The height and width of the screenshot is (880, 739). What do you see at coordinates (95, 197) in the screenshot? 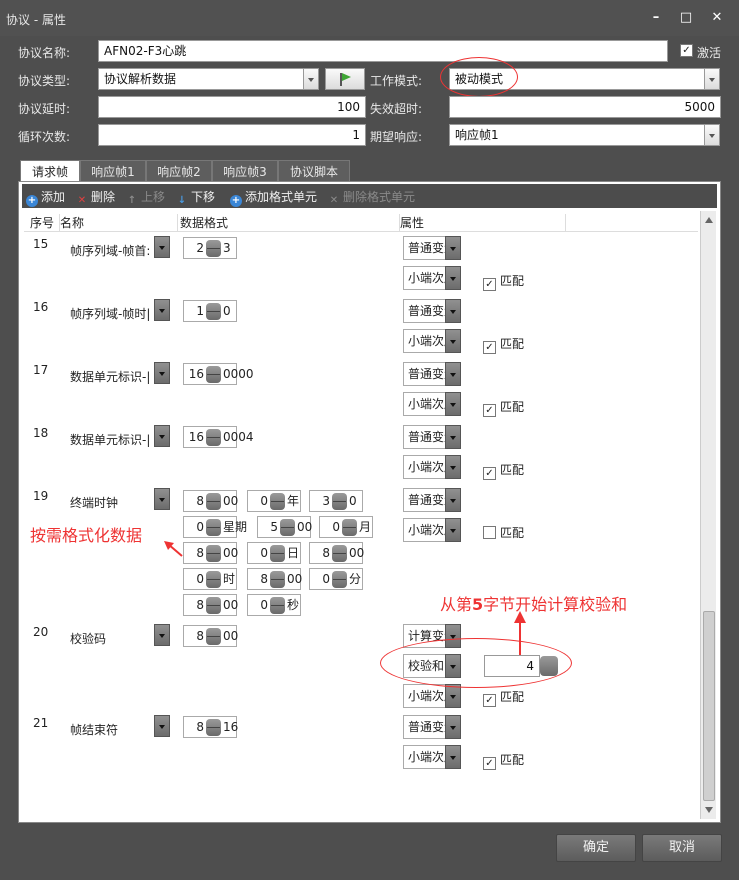
I see `delete-button: ✕ 删除` at bounding box center [95, 197].